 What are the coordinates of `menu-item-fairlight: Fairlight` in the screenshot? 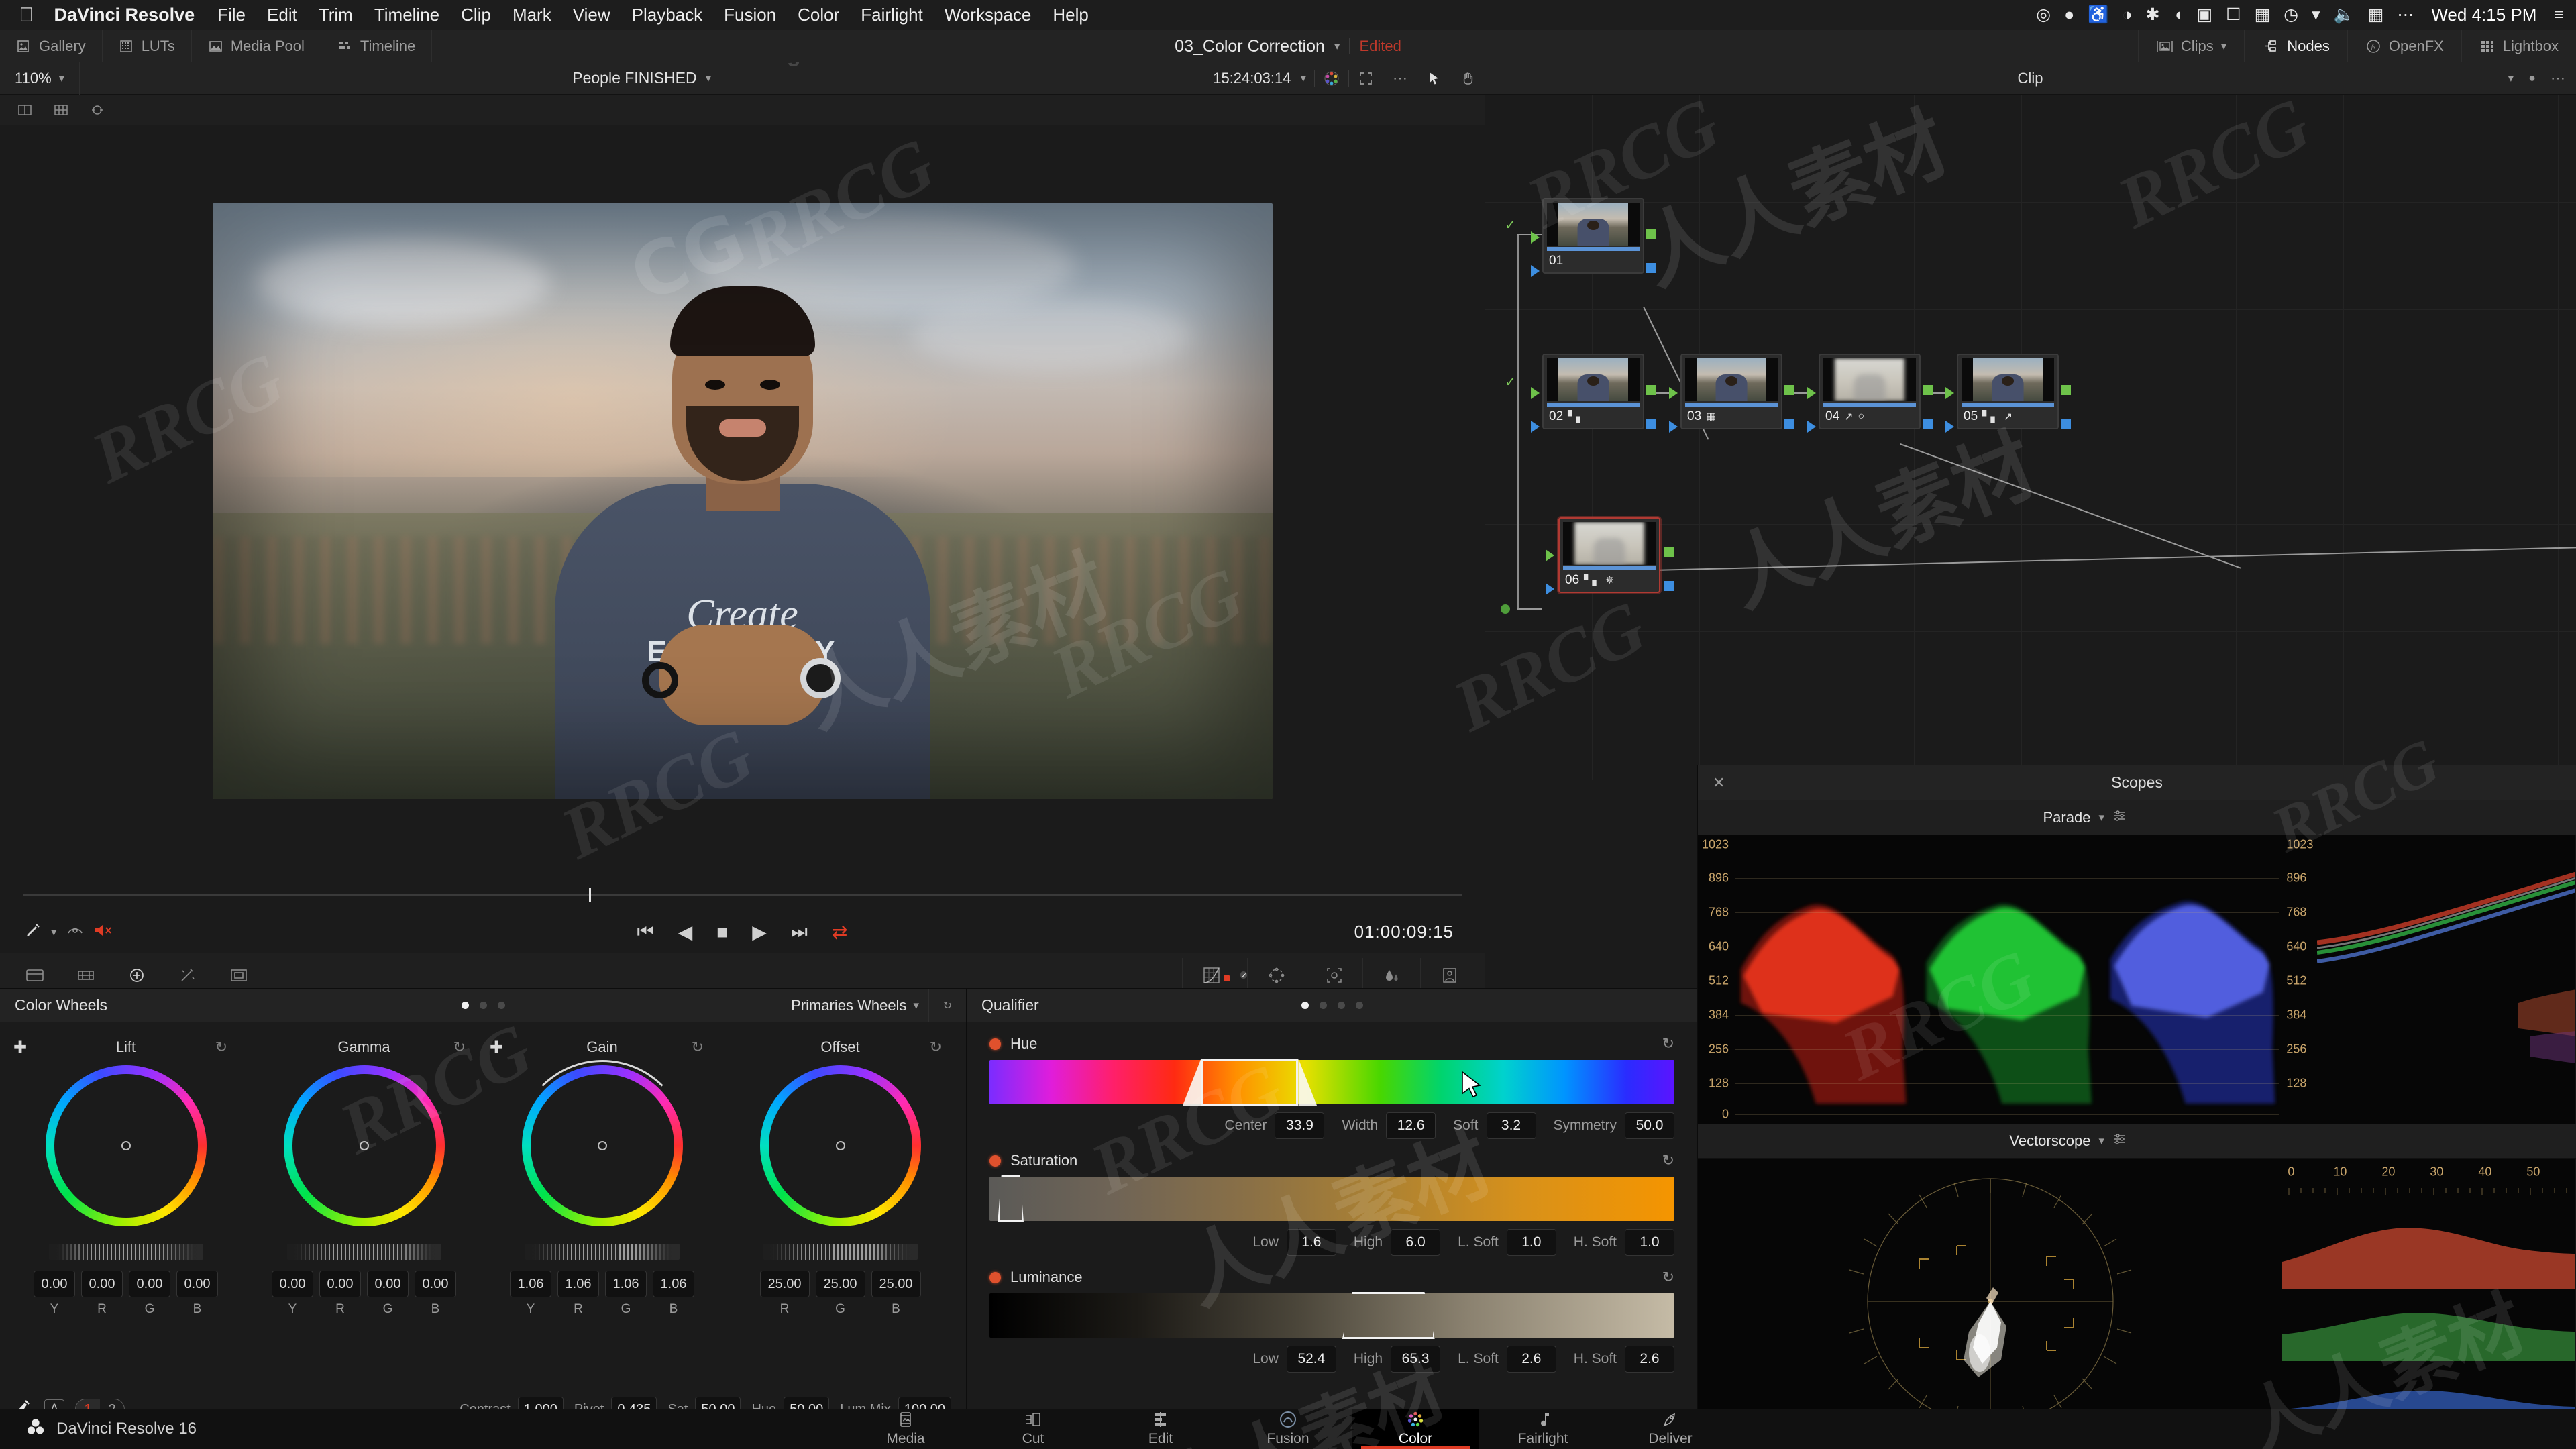 It's located at (891, 15).